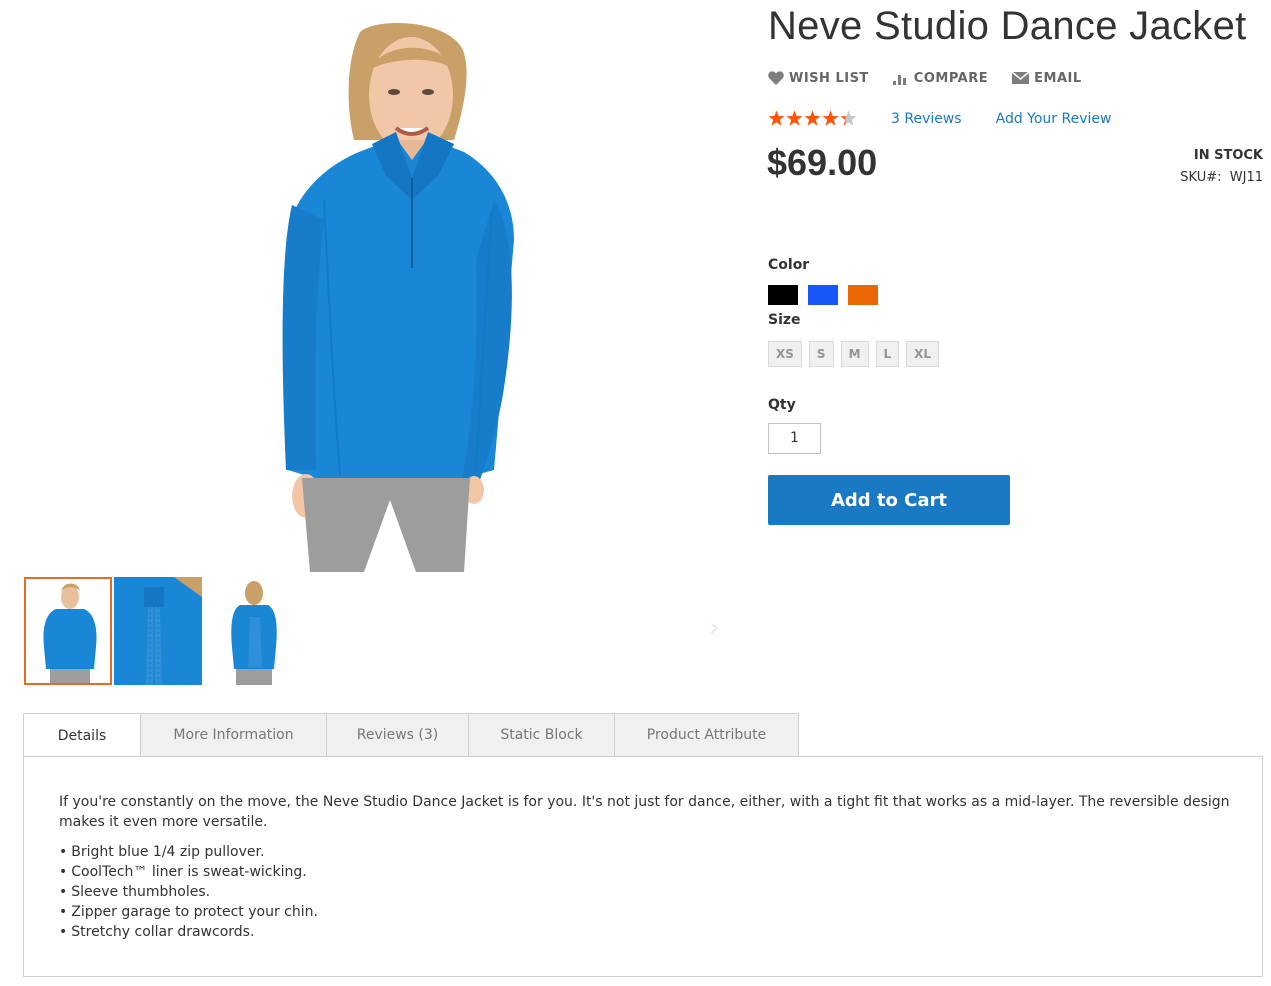  Describe the element at coordinates (889, 500) in the screenshot. I see `add-to-cart-button: Add to Cart` at that location.